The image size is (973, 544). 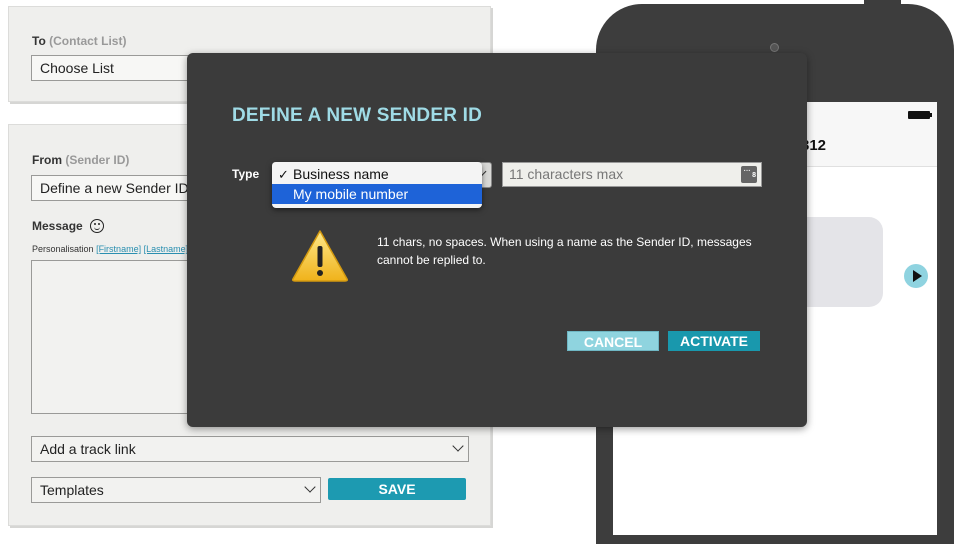 I want to click on to-label-hint: (Contact List), so click(x=88, y=41).